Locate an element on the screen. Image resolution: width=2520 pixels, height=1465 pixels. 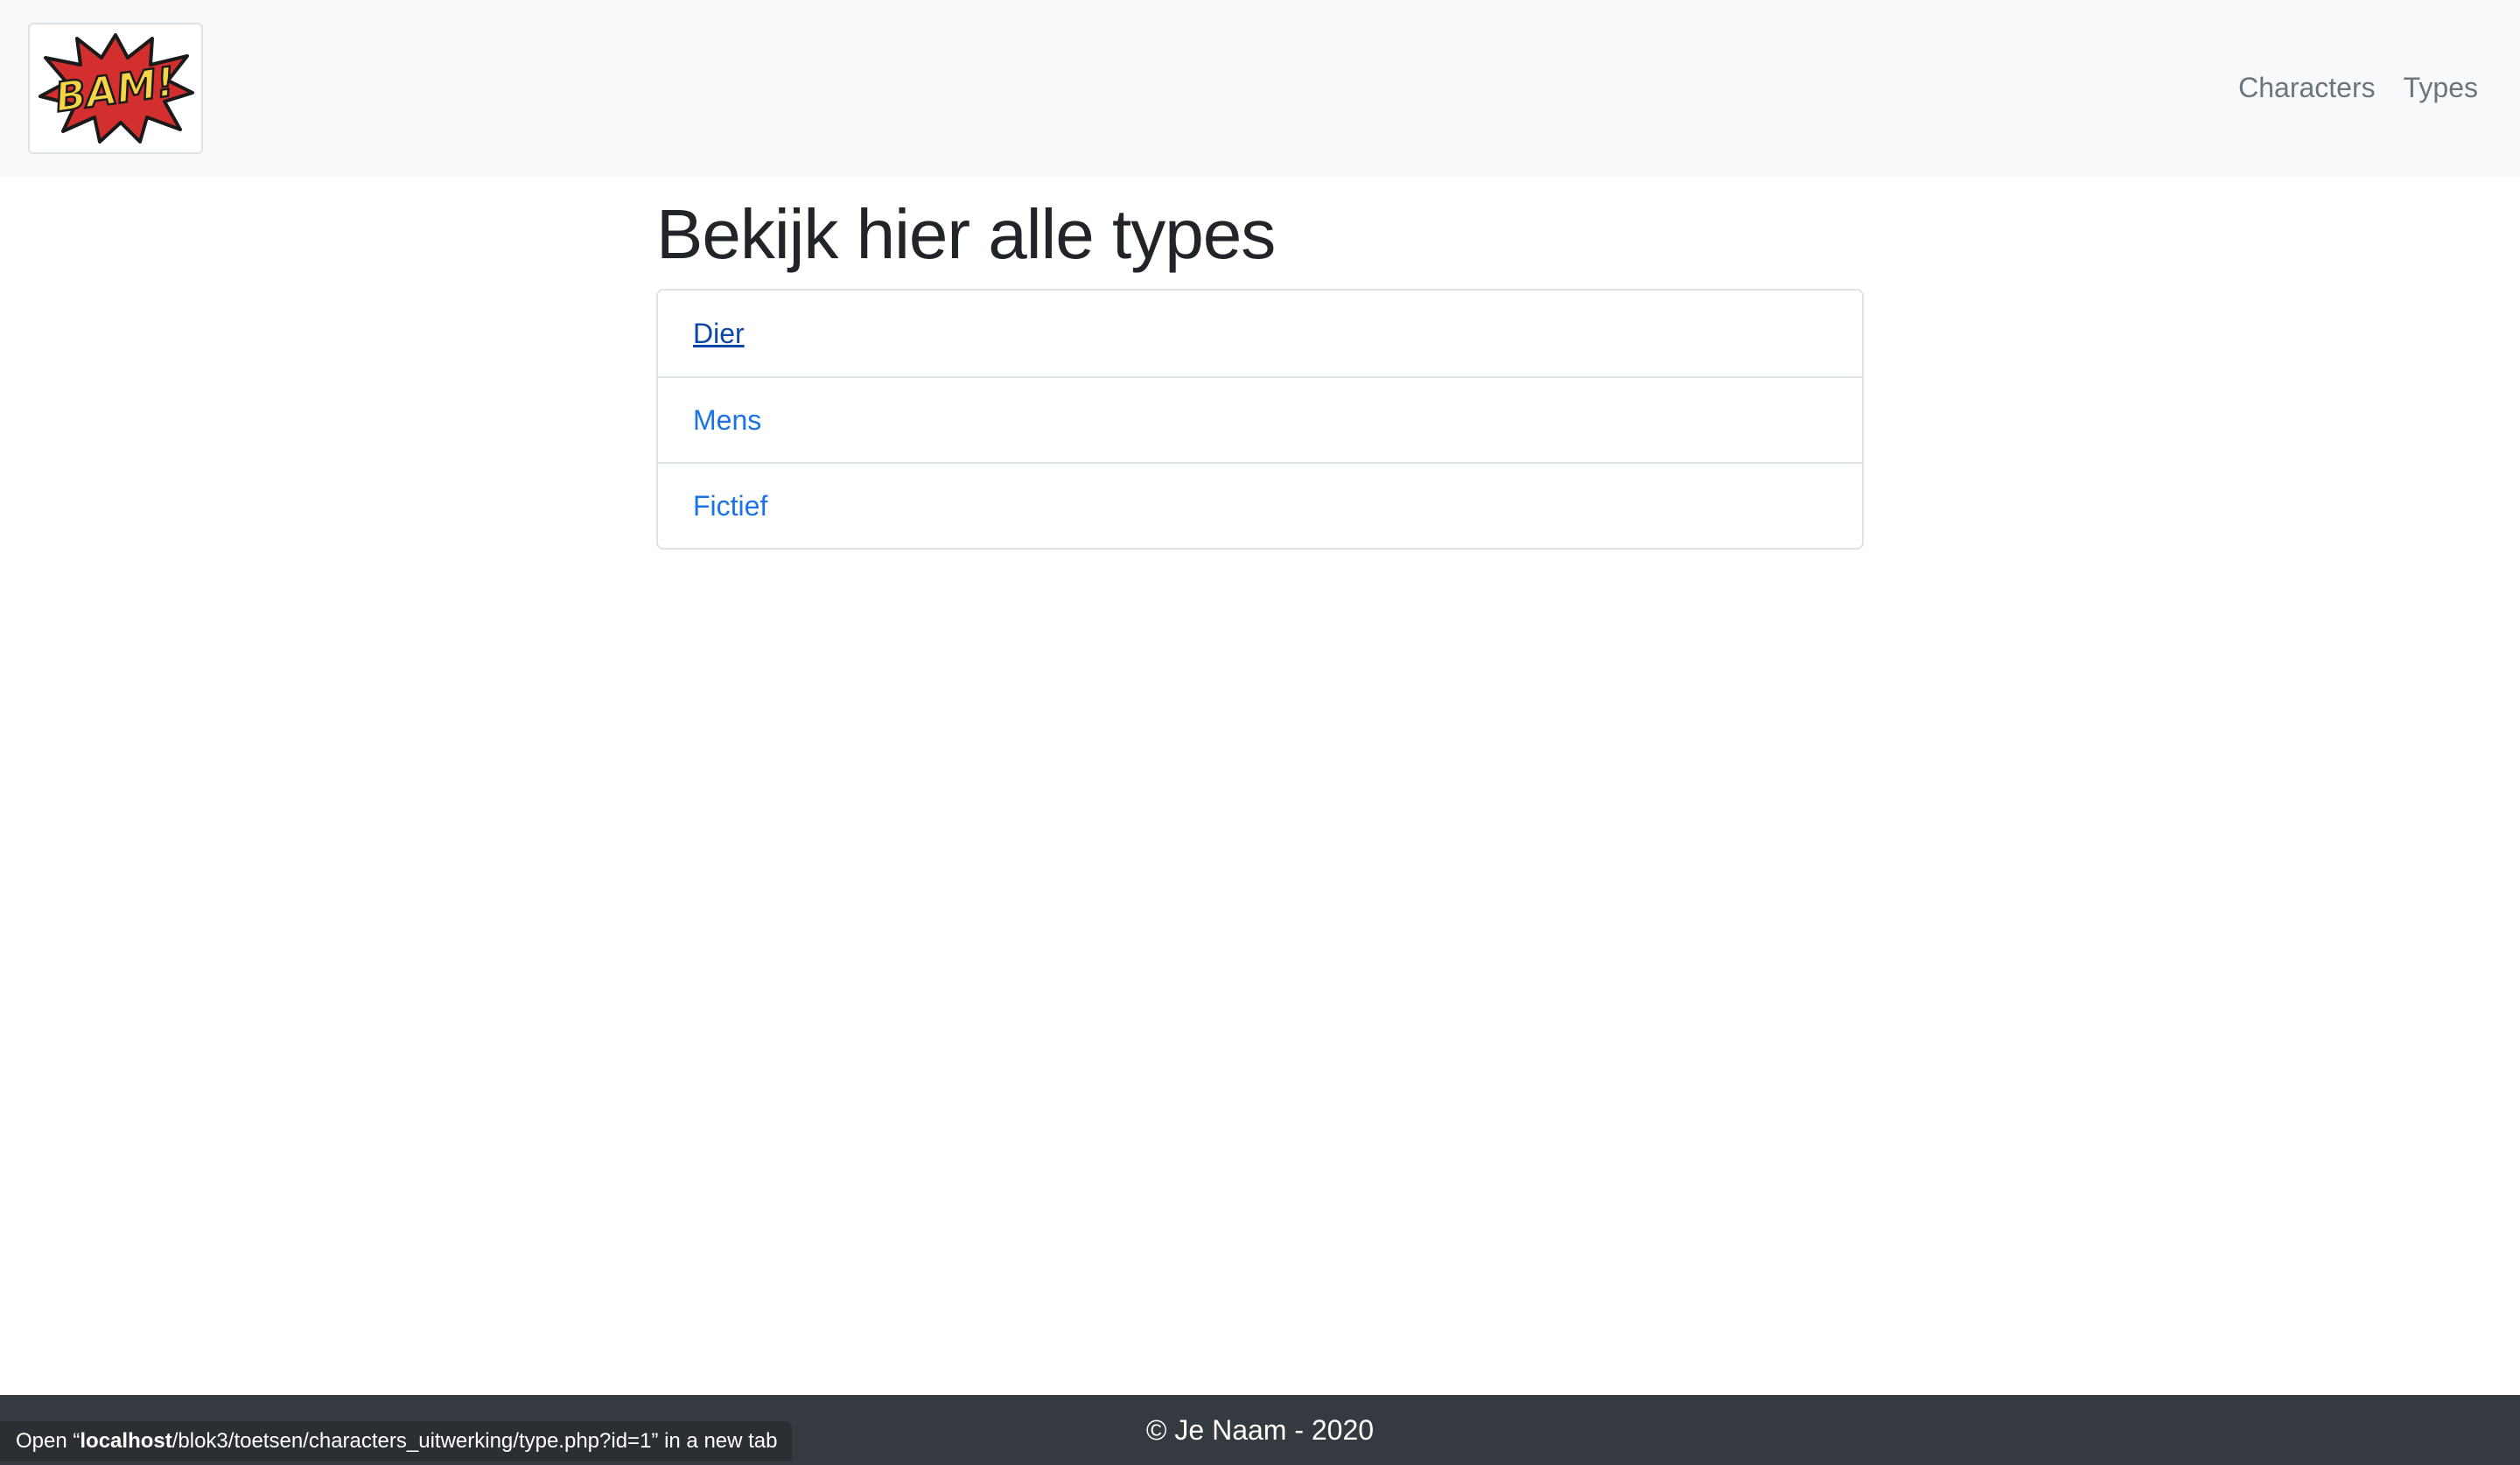
brand-logo: BAM! is located at coordinates (115, 88).